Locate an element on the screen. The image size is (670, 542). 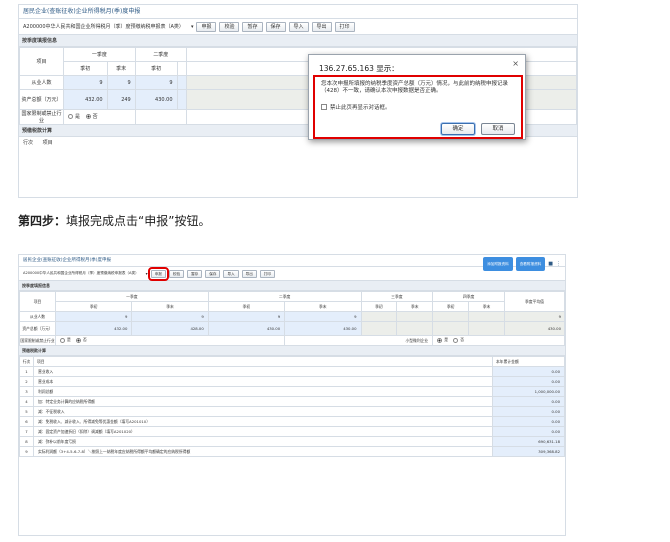
cancel-button: 取消 is located at coordinates (498, 129).